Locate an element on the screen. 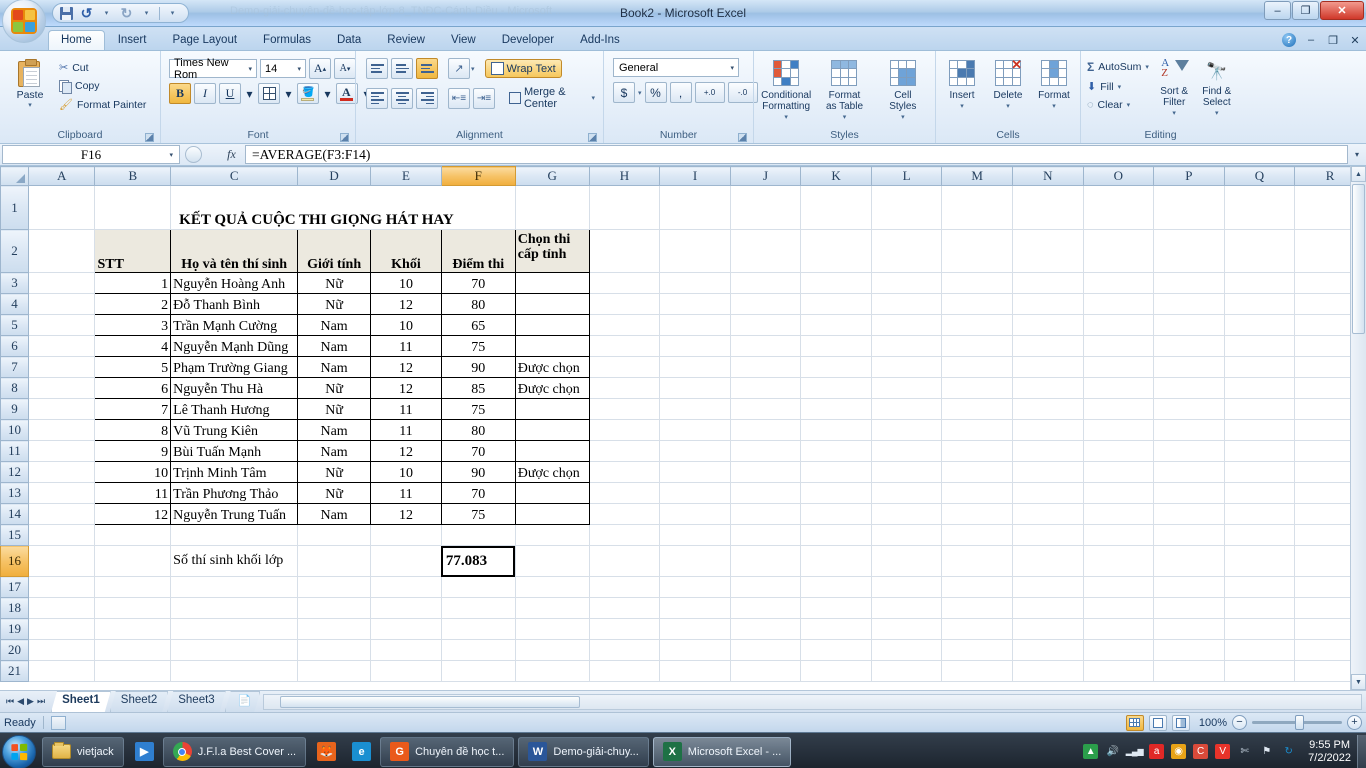  cell-Q7 is located at coordinates (1260, 367).